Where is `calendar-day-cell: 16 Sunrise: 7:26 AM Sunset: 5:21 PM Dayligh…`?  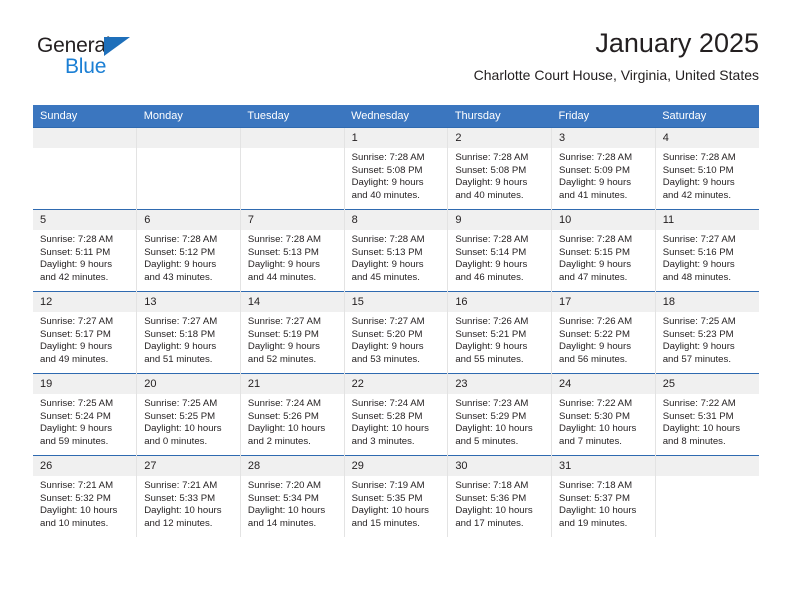 calendar-day-cell: 16 Sunrise: 7:26 AM Sunset: 5:21 PM Dayligh… is located at coordinates (499, 332).